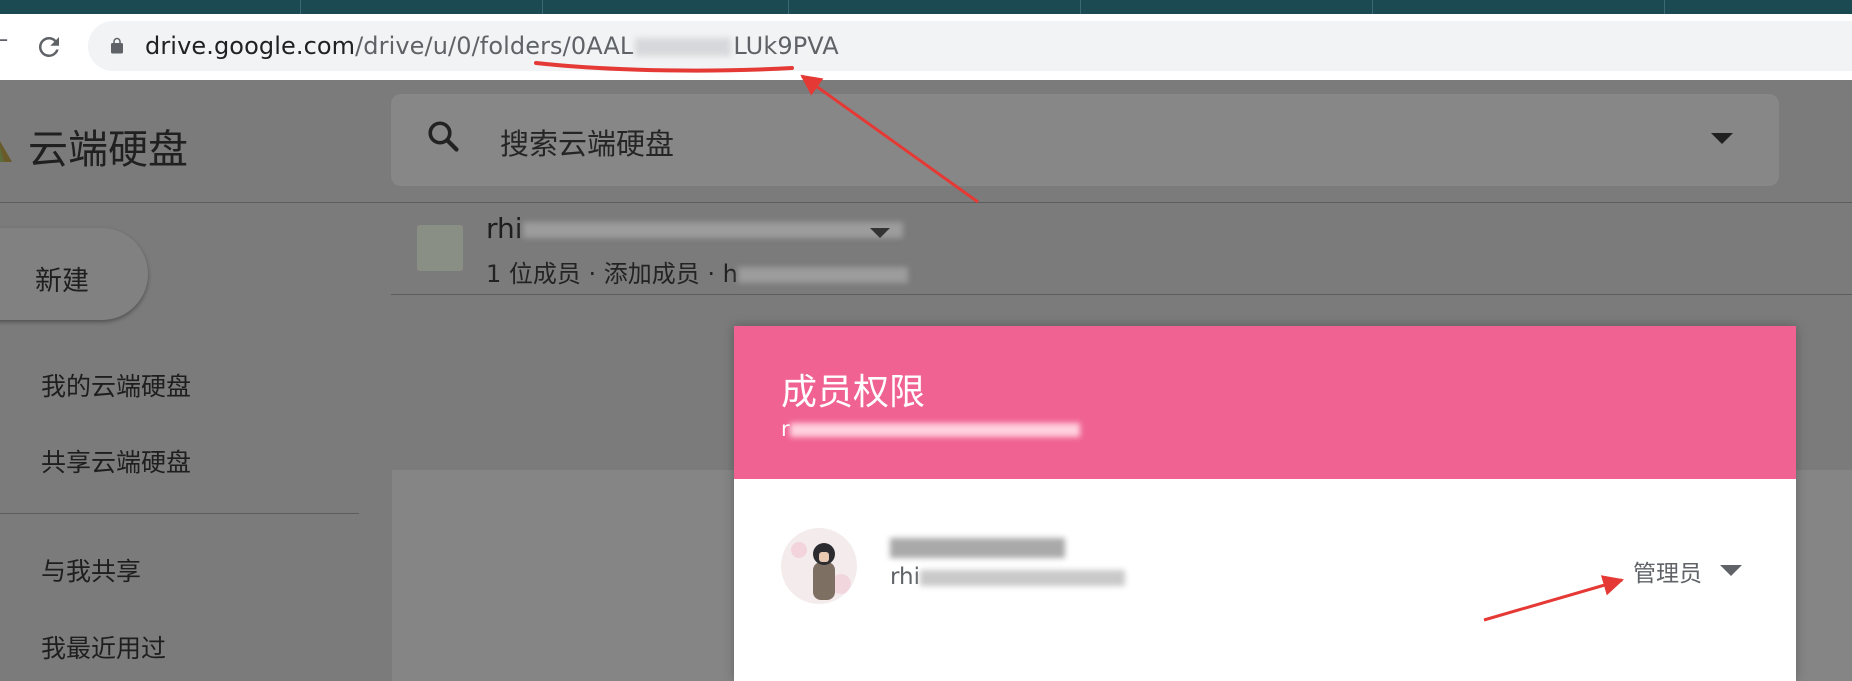 The width and height of the screenshot is (1852, 681). Describe the element at coordinates (1667, 571) in the screenshot. I see `role-dropdown: 管理员` at that location.